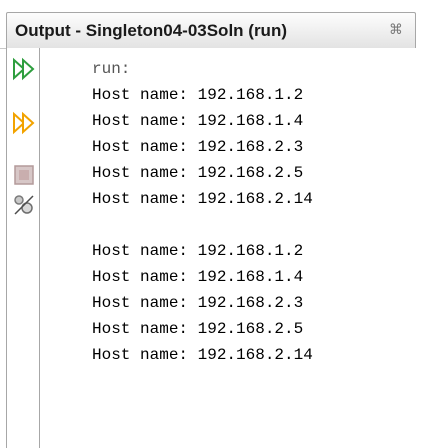 This screenshot has height=448, width=424. What do you see at coordinates (24, 205) in the screenshot?
I see `settings-icon` at bounding box center [24, 205].